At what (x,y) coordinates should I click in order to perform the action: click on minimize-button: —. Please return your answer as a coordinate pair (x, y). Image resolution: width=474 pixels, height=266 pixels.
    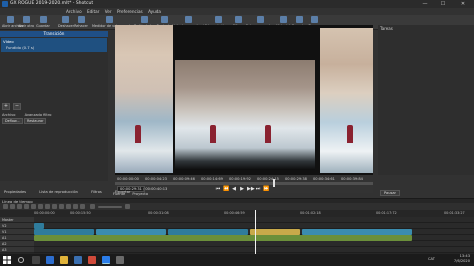
    Looking at the image, I should click on (425, 4).